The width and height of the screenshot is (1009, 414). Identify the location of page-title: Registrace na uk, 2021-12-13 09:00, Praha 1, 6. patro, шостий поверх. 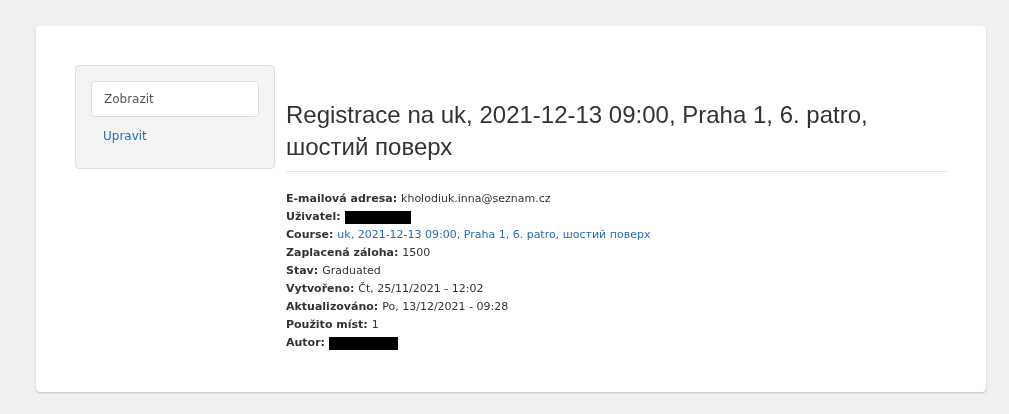
(616, 135).